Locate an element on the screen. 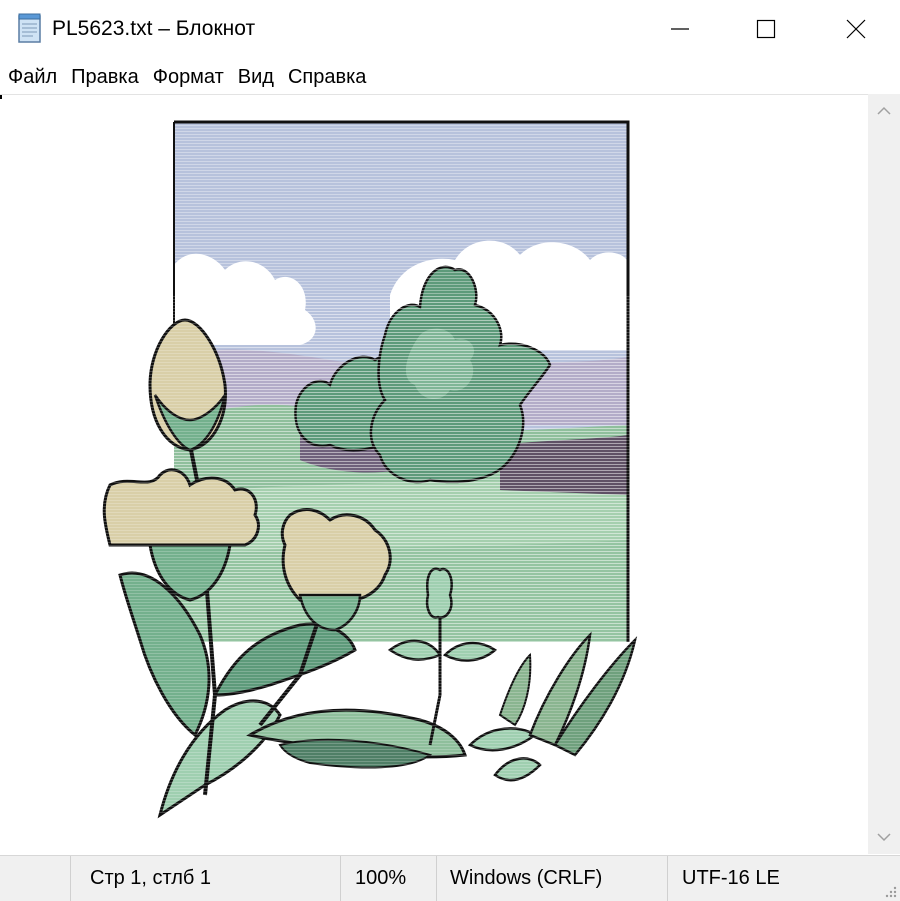 This screenshot has height=901, width=900. close-button is located at coordinates (855, 29).